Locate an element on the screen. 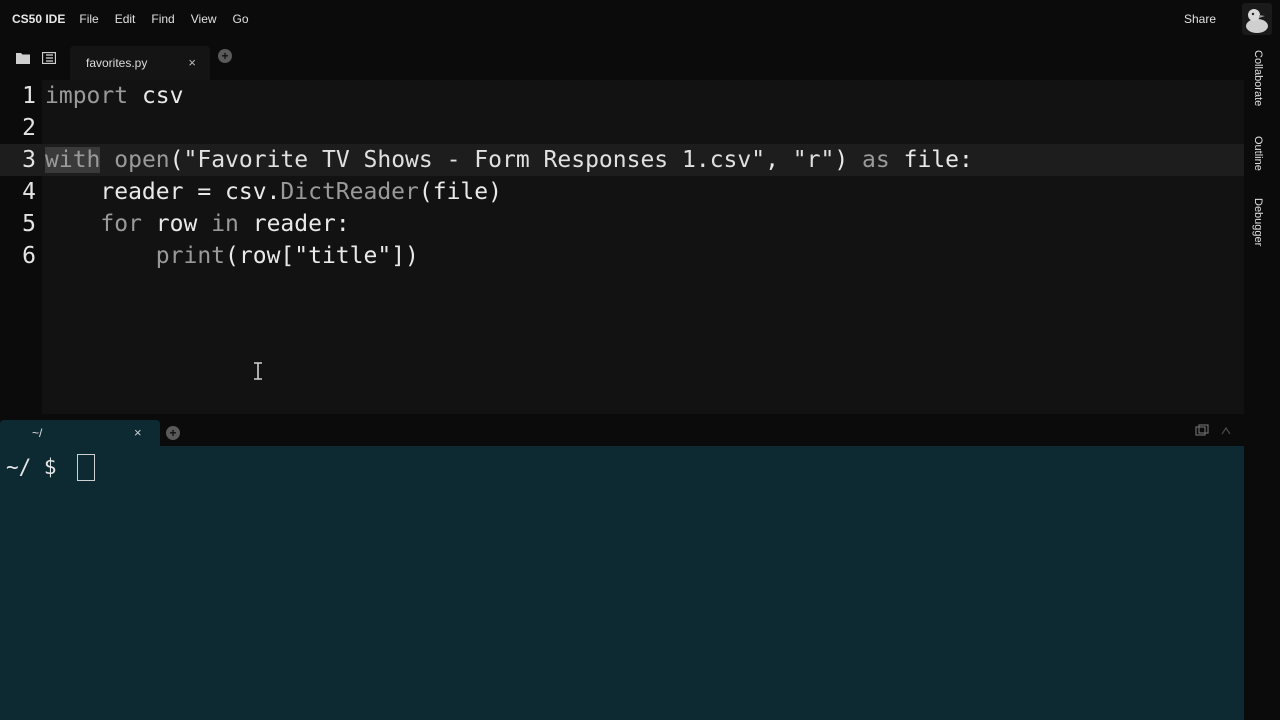 The image size is (1280, 720). tab-label: ~/ is located at coordinates (37, 433).